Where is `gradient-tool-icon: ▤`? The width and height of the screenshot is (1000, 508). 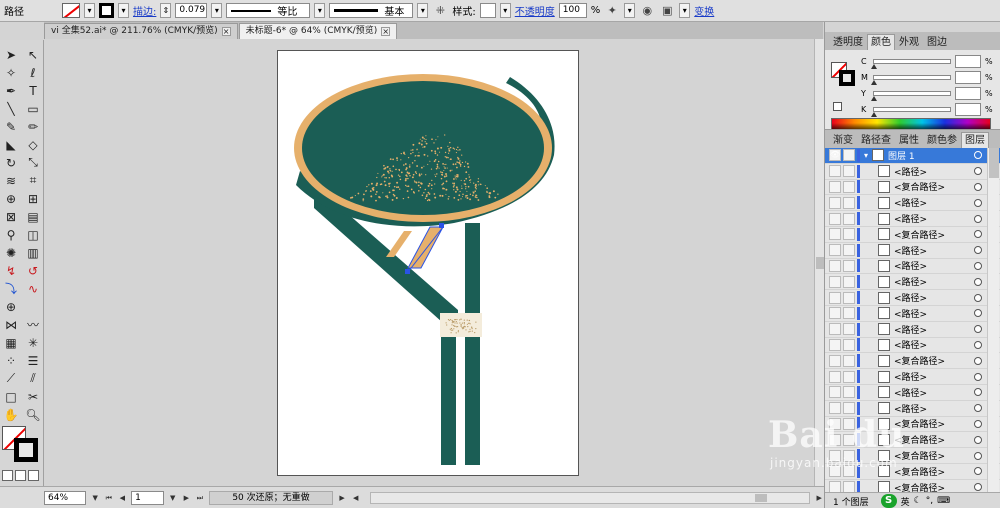
gradient-tool-icon: ▤ is located at coordinates (33, 216).